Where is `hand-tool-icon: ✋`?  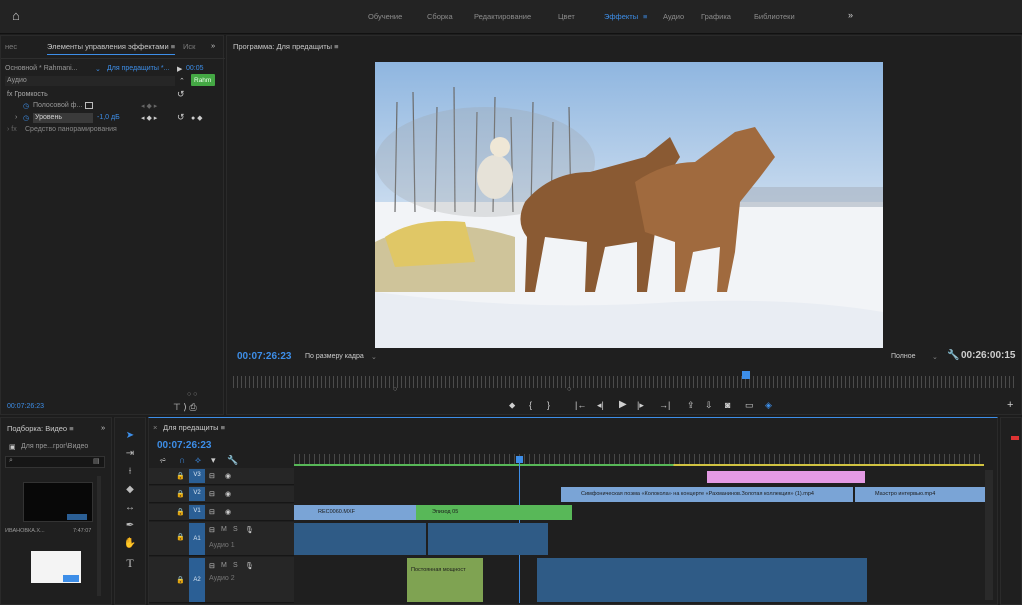 hand-tool-icon: ✋ is located at coordinates (130, 543).